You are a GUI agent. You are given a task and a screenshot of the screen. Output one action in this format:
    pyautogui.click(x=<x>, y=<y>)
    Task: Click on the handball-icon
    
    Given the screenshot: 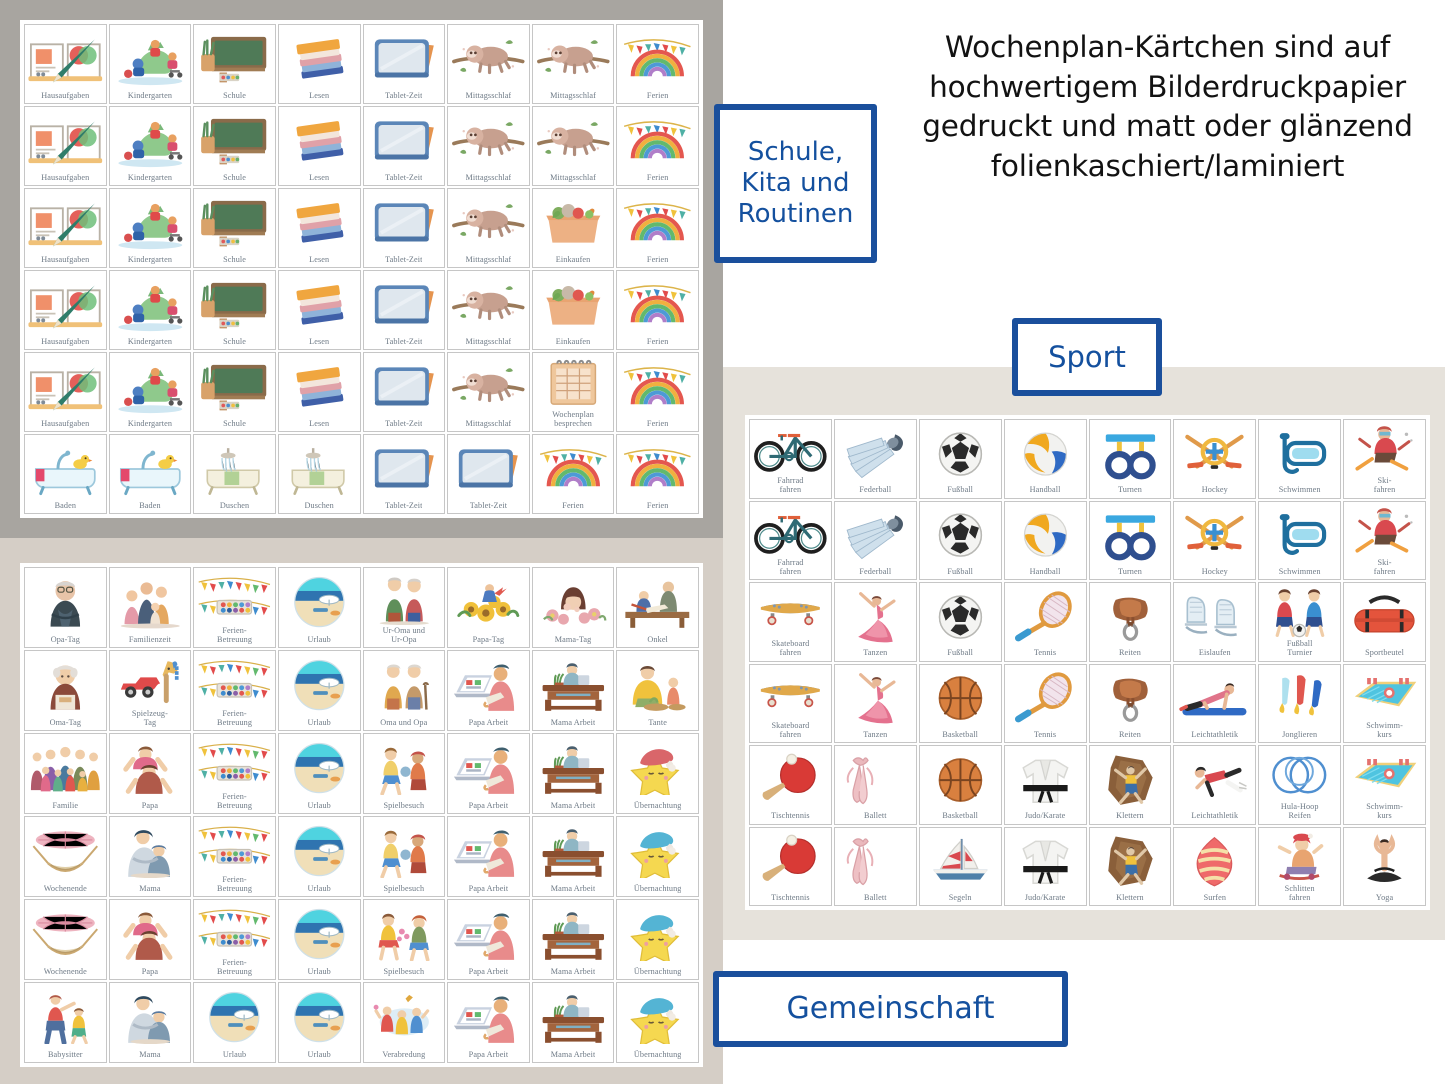 What is the action you would take?
    pyautogui.click(x=1045, y=453)
    